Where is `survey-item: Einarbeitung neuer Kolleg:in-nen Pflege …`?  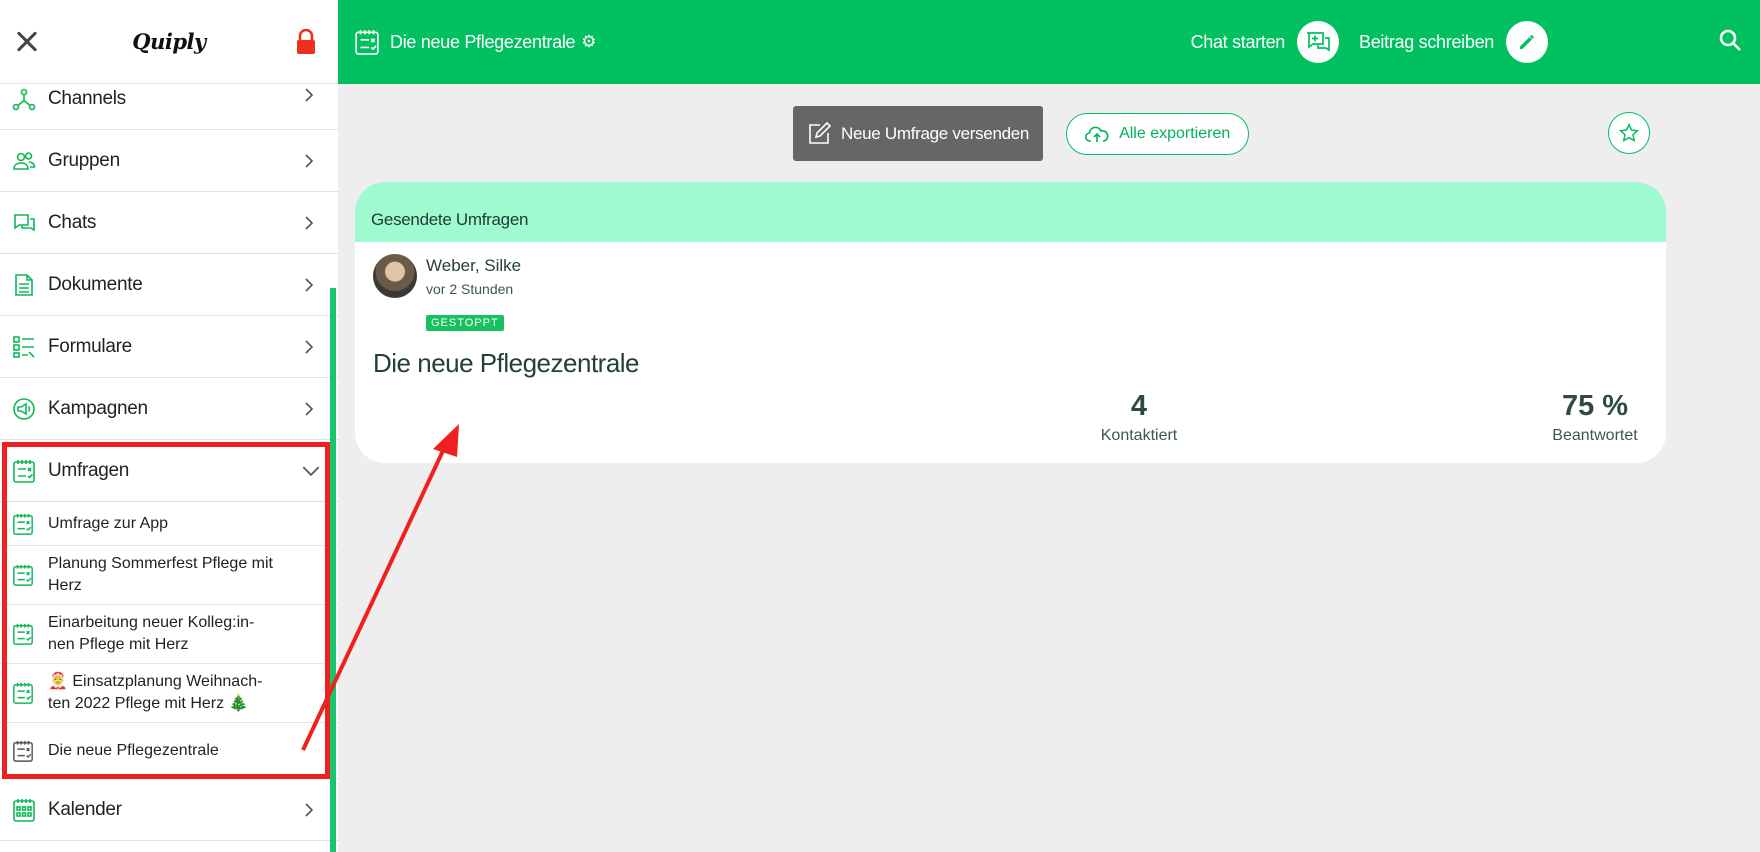
survey-item: Einarbeitung neuer Kolleg:in-nen Pflege … is located at coordinates (169, 634).